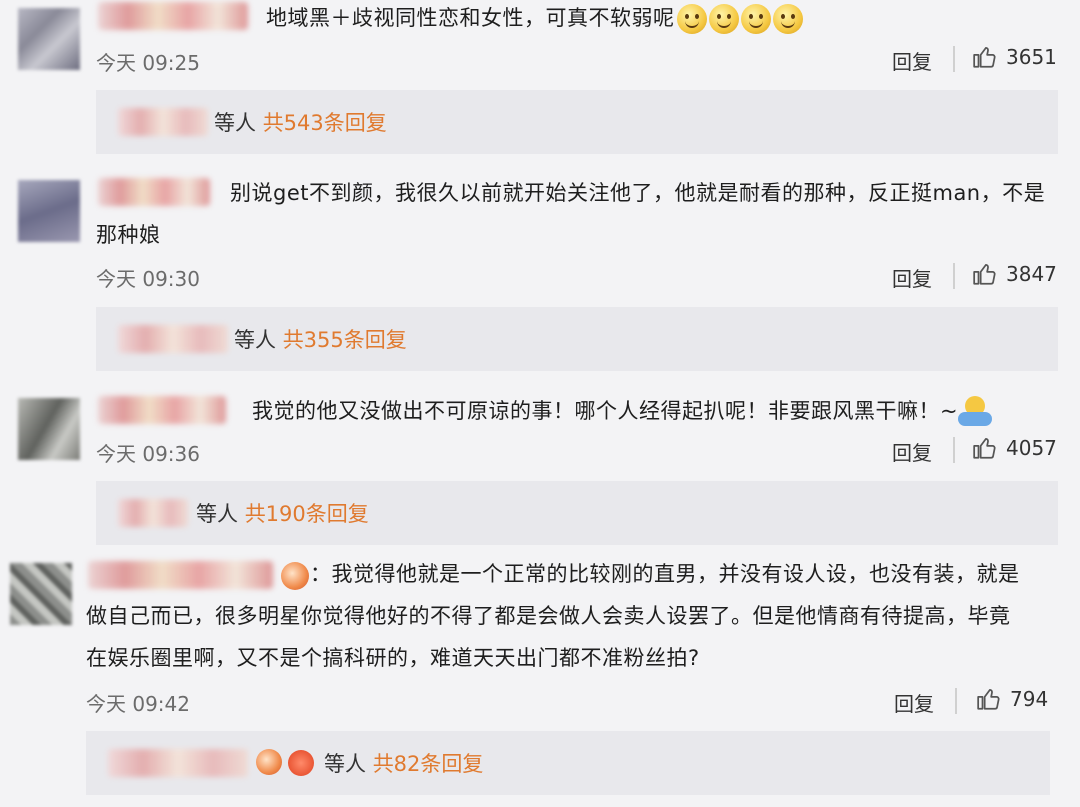  What do you see at coordinates (148, 454) in the screenshot?
I see `timestamp: 今天 09:36` at bounding box center [148, 454].